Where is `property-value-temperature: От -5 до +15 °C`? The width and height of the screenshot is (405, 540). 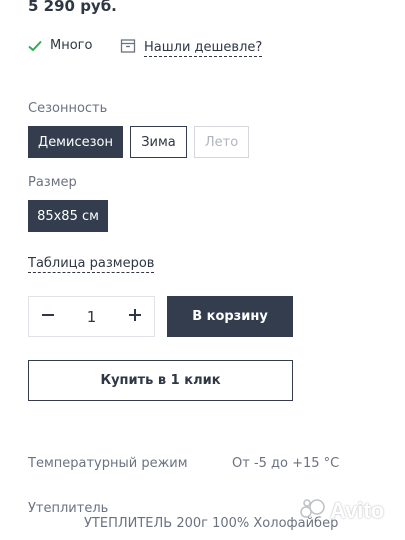
property-value-temperature: От -5 до +15 °C is located at coordinates (286, 463).